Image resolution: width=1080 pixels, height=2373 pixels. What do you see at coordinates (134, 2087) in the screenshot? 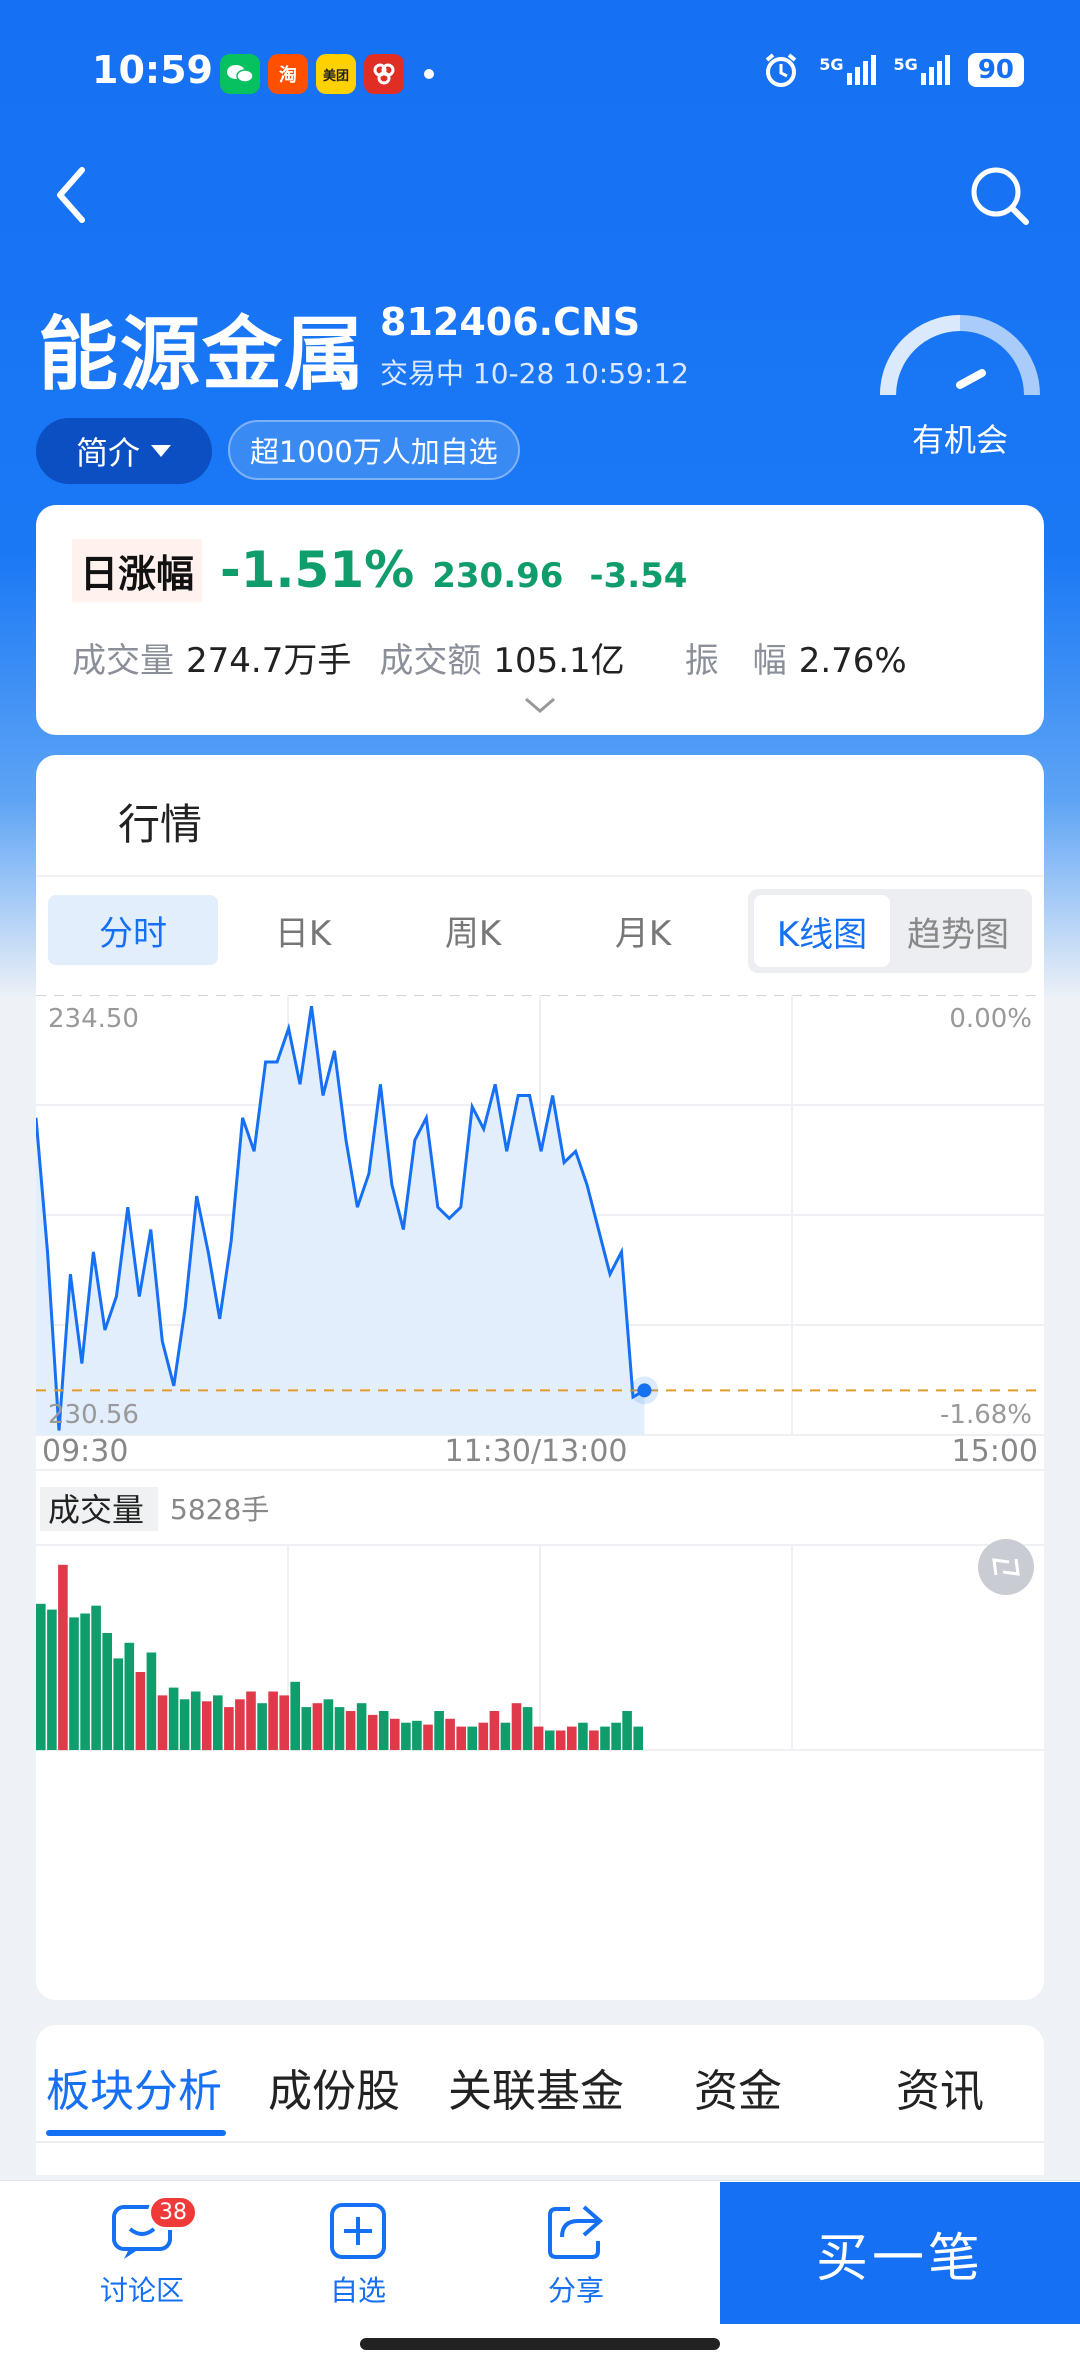
I see `tab-sector-analysis: 板块分析` at bounding box center [134, 2087].